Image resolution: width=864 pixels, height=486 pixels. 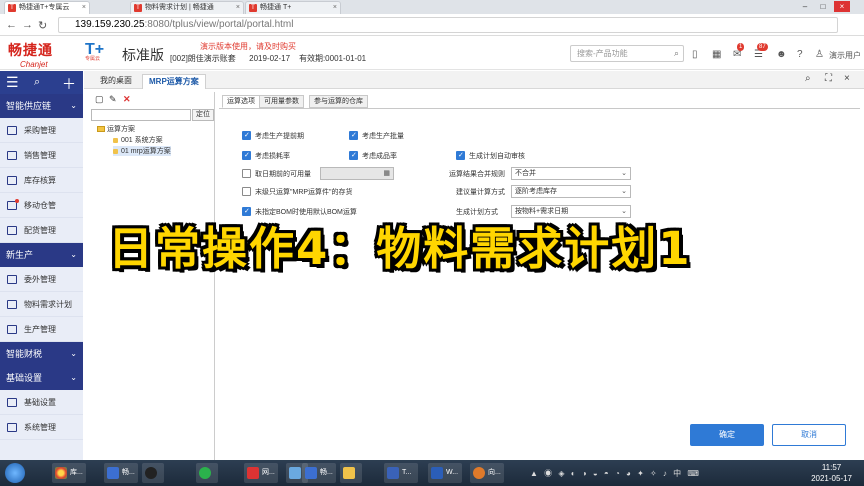 What do you see at coordinates (281, 101) in the screenshot?
I see `tab-available-params: 可用量参数` at bounding box center [281, 101].